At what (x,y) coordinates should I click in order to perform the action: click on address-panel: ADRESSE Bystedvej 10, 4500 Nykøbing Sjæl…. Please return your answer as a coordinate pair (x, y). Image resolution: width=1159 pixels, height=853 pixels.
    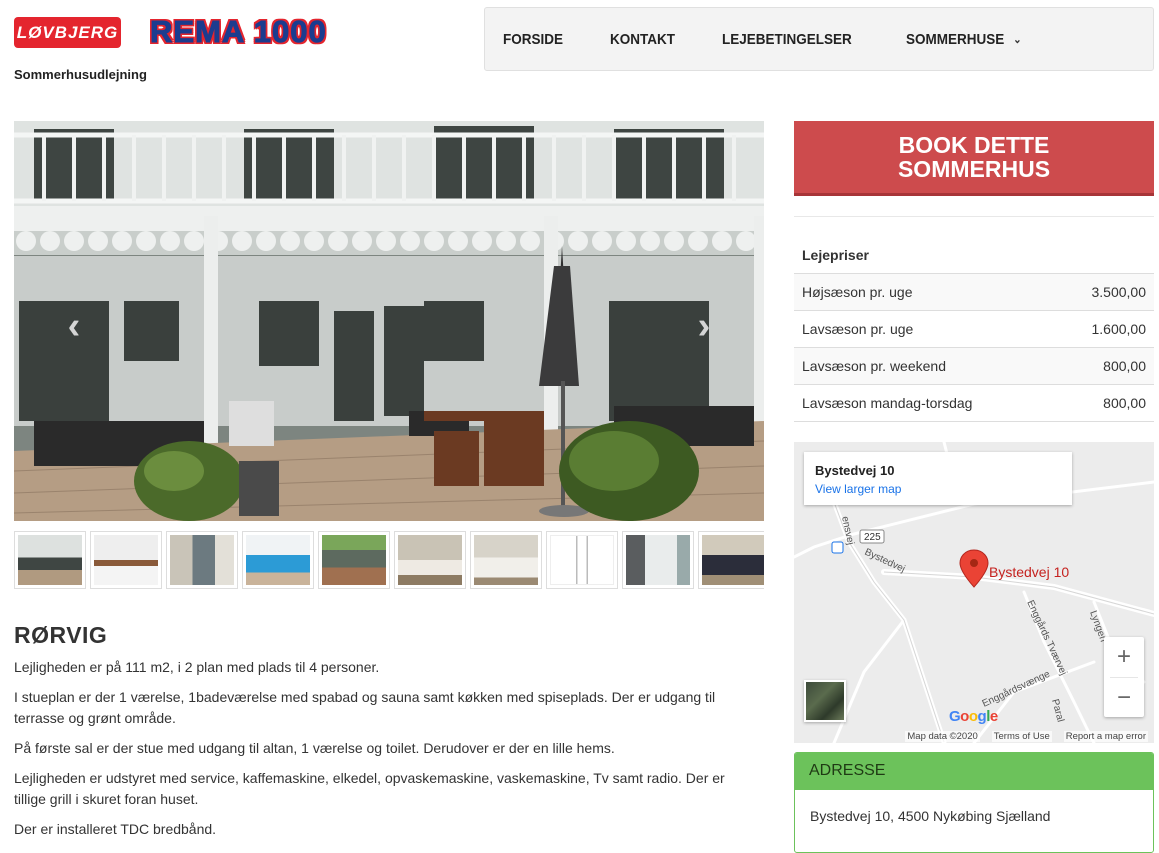
    Looking at the image, I should click on (974, 802).